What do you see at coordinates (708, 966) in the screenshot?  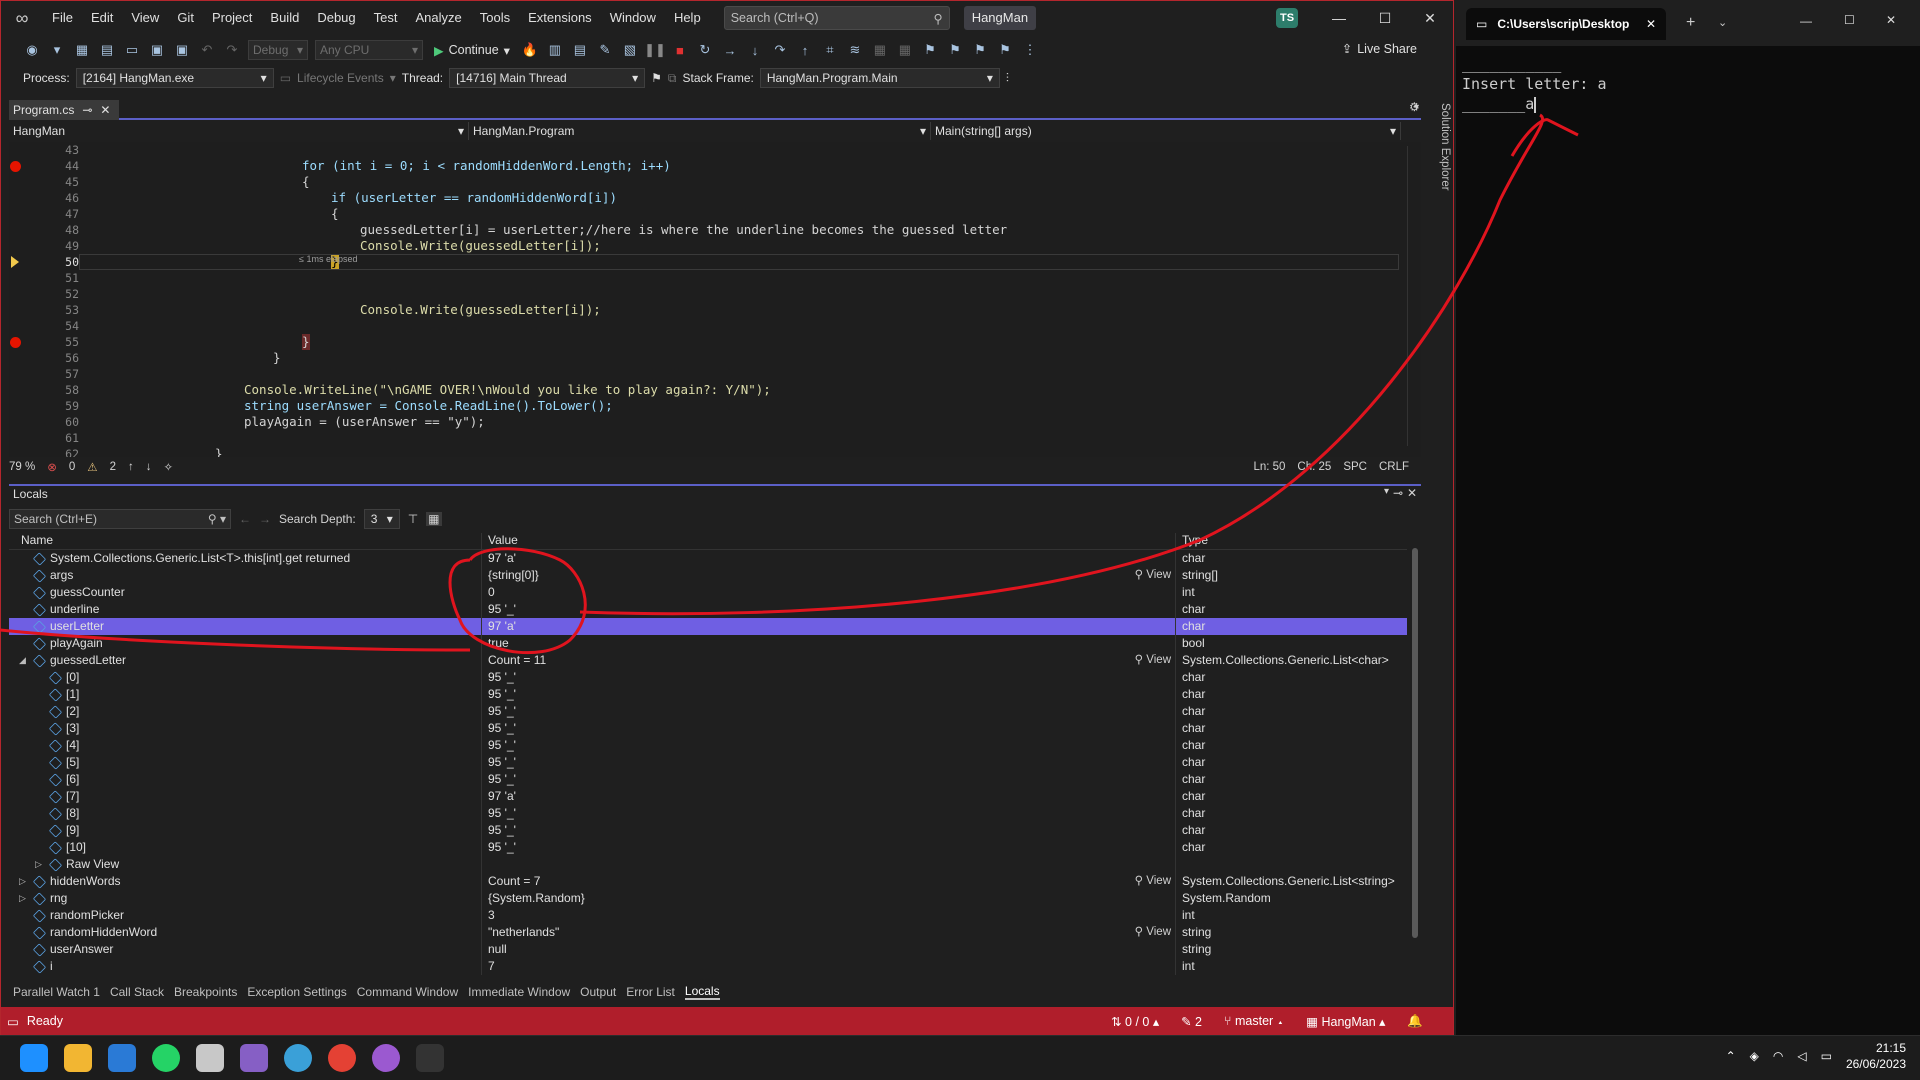 I see `locals-row: i 7 int` at bounding box center [708, 966].